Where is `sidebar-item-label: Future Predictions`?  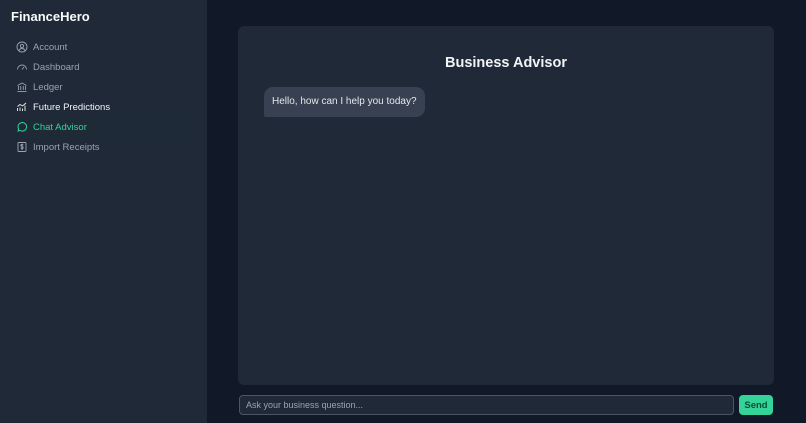 sidebar-item-label: Future Predictions is located at coordinates (72, 107).